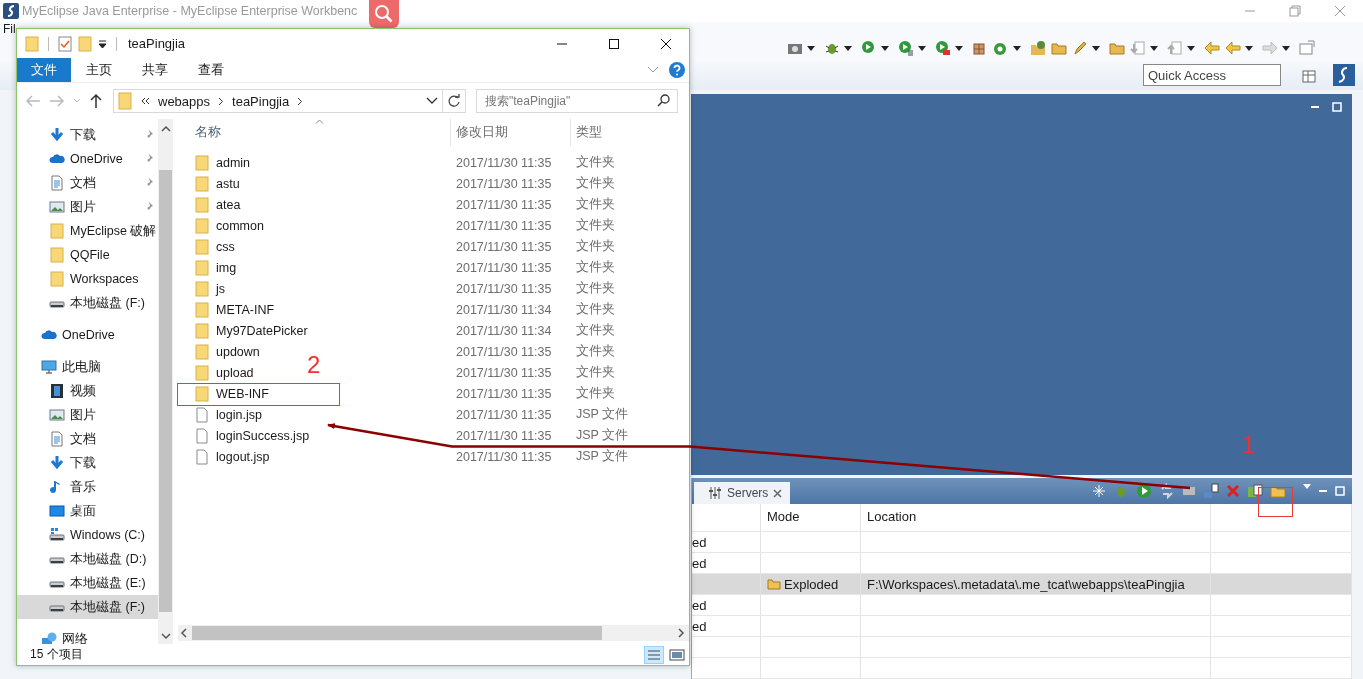 This screenshot has width=1363, height=679. I want to click on restore-icon, so click(1295, 11).